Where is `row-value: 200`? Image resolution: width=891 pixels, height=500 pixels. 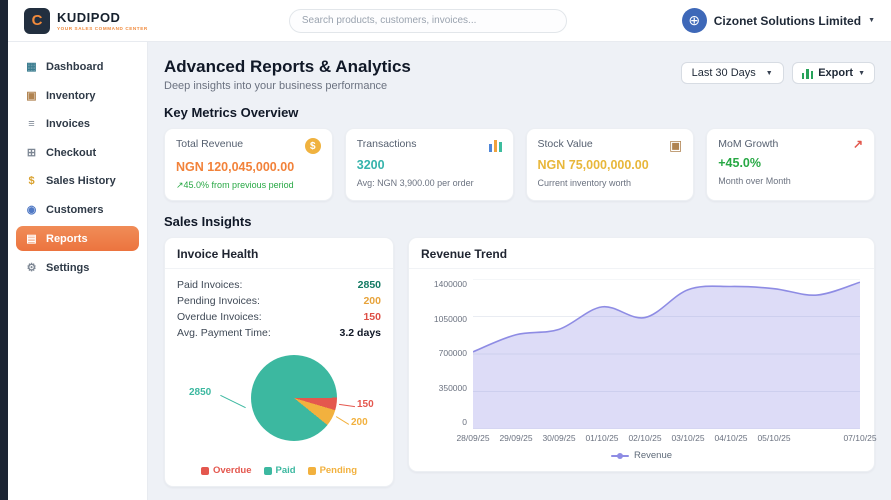
row-value: 200 is located at coordinates (372, 301).